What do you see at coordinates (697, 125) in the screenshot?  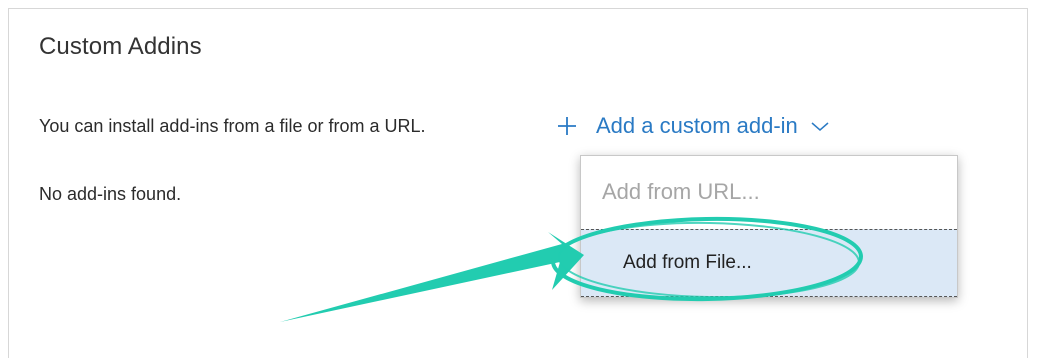 I see `add-custom-addin-label: Add a custom add-in` at bounding box center [697, 125].